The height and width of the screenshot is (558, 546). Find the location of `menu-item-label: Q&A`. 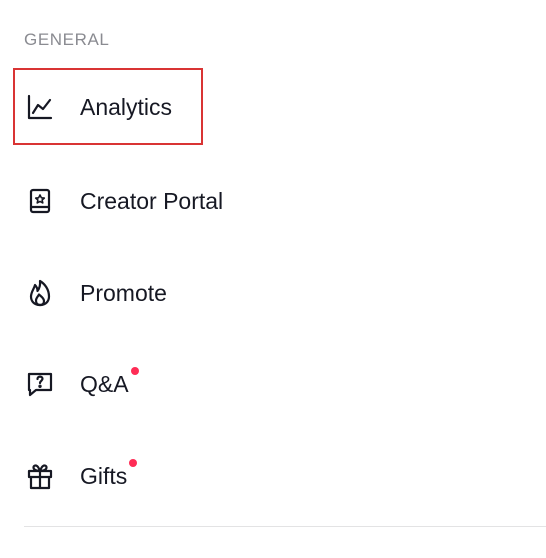

menu-item-label: Q&A is located at coordinates (109, 382).